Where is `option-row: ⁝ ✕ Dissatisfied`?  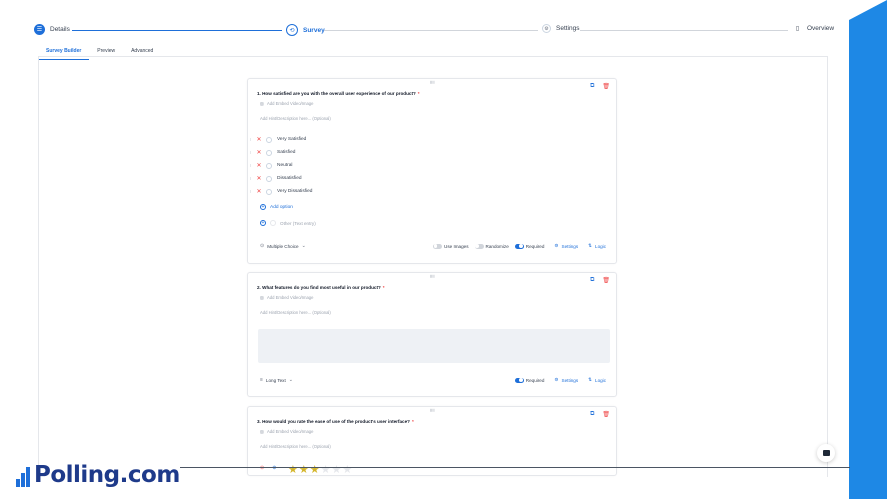 option-row: ⁝ ✕ Dissatisfied is located at coordinates (276, 178).